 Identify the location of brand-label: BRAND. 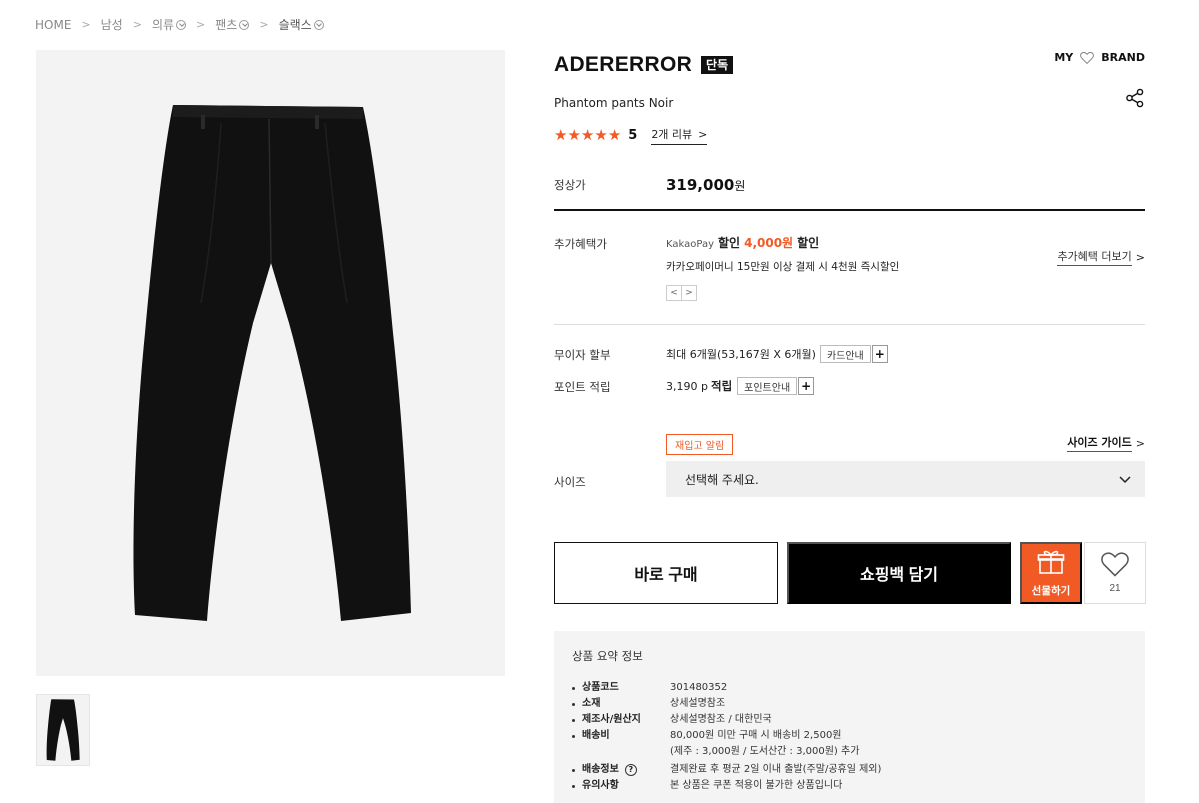
(1123, 57).